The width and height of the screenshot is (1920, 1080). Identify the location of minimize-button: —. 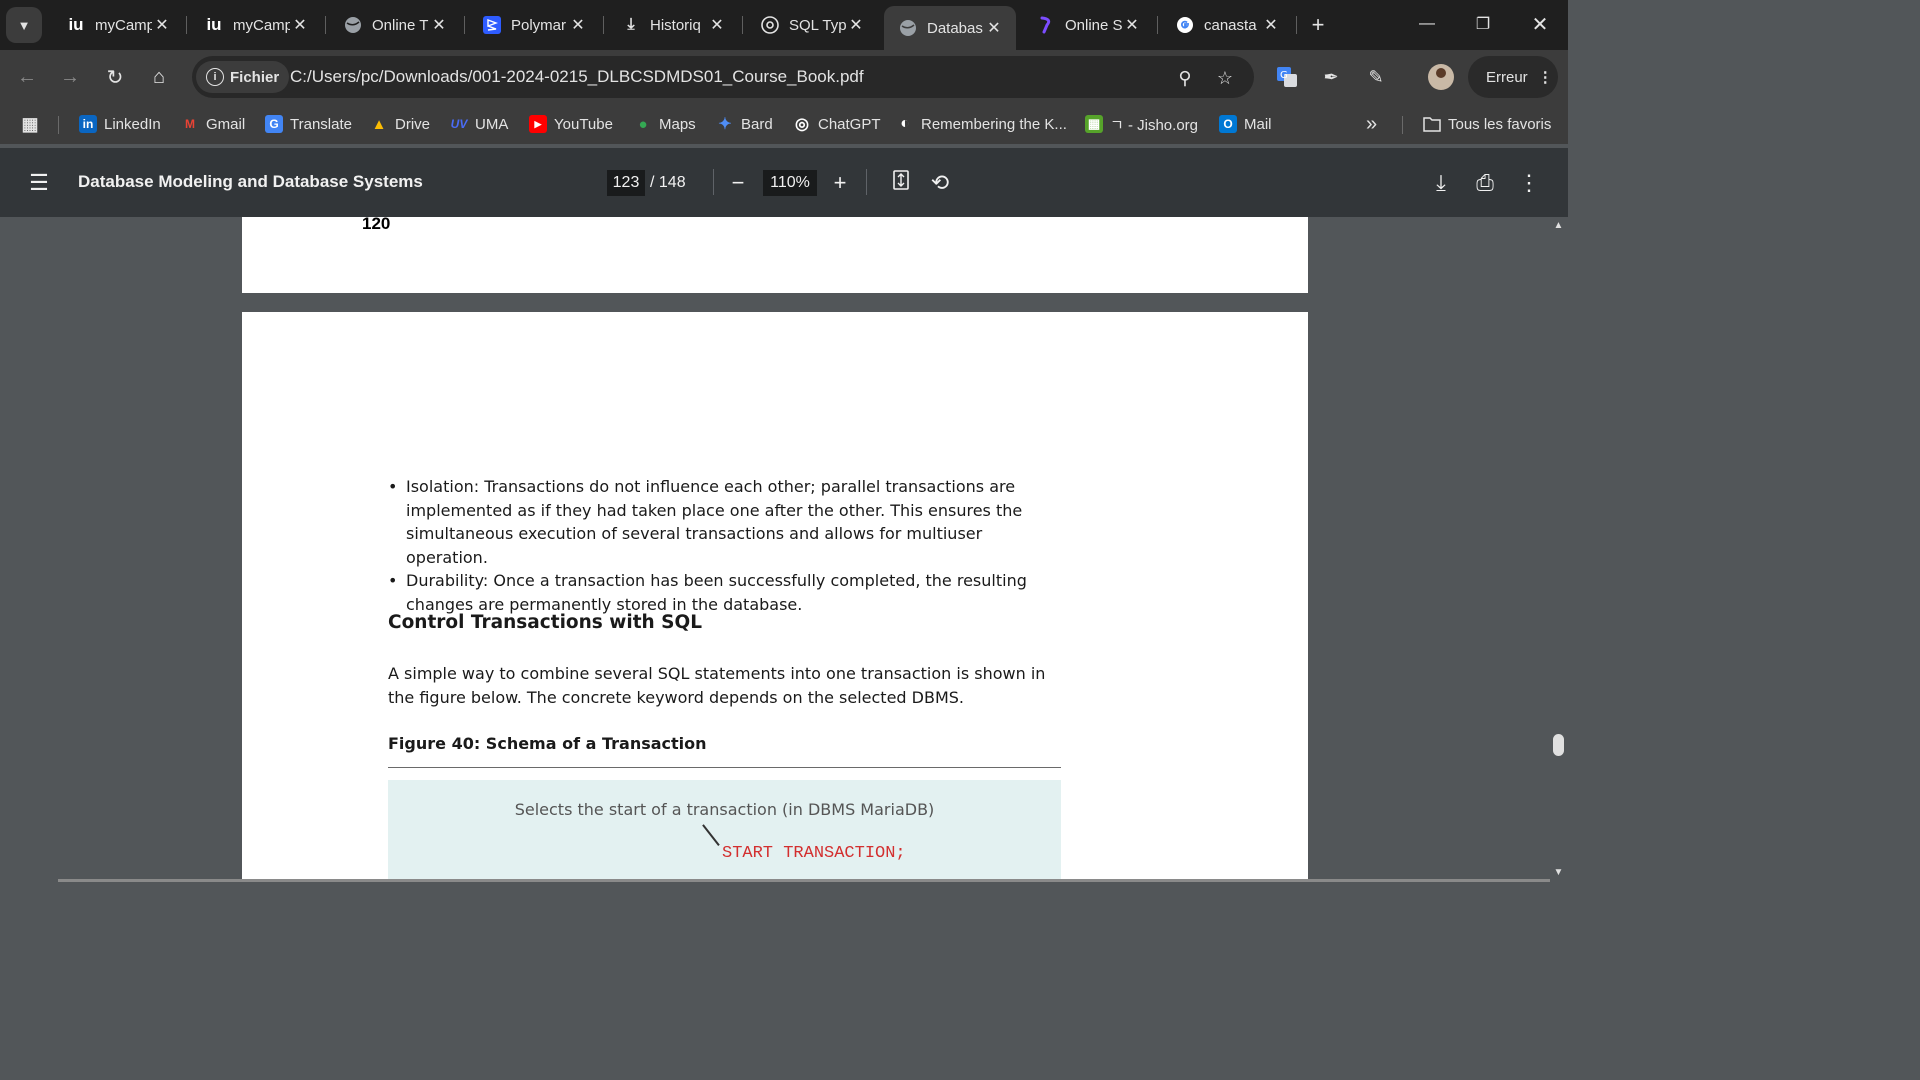
(1427, 24).